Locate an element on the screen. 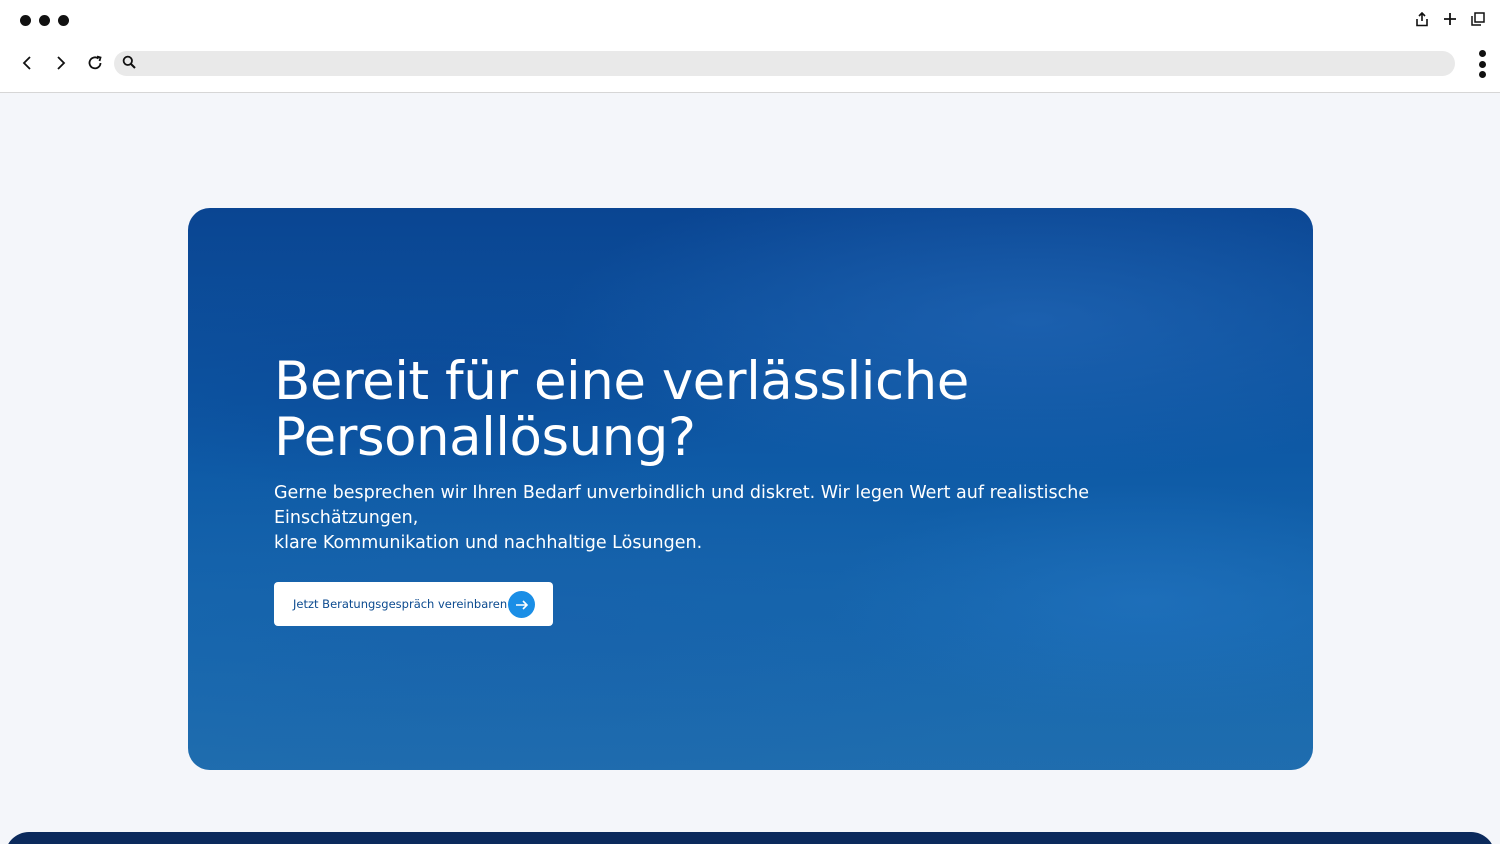 This screenshot has height=844, width=1500. window-dot-close is located at coordinates (25, 20).